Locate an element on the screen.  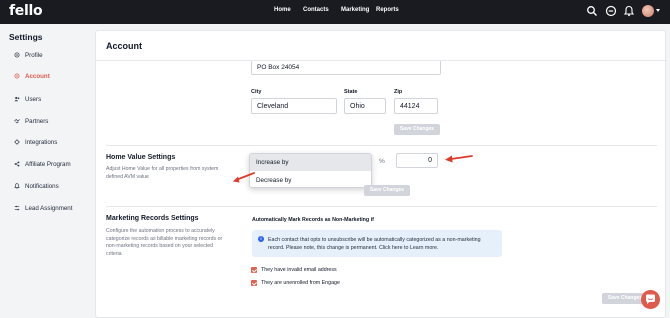
option-increase-by: Increase by is located at coordinates (310, 162).